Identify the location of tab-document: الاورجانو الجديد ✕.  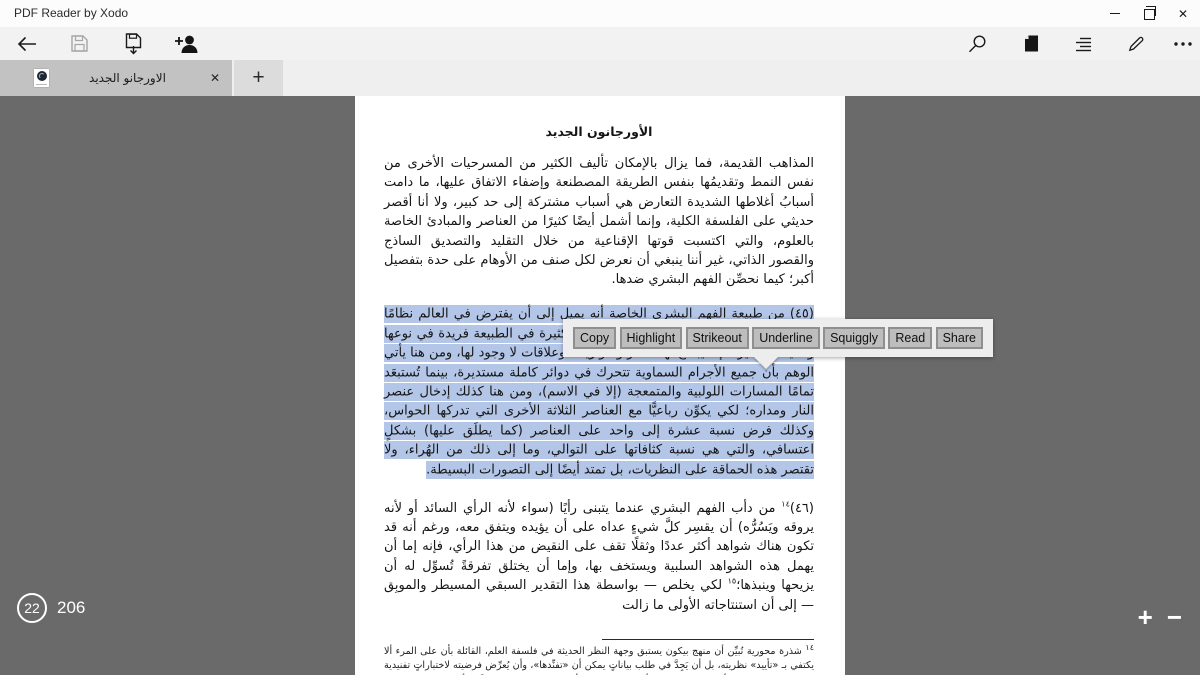
(116, 78).